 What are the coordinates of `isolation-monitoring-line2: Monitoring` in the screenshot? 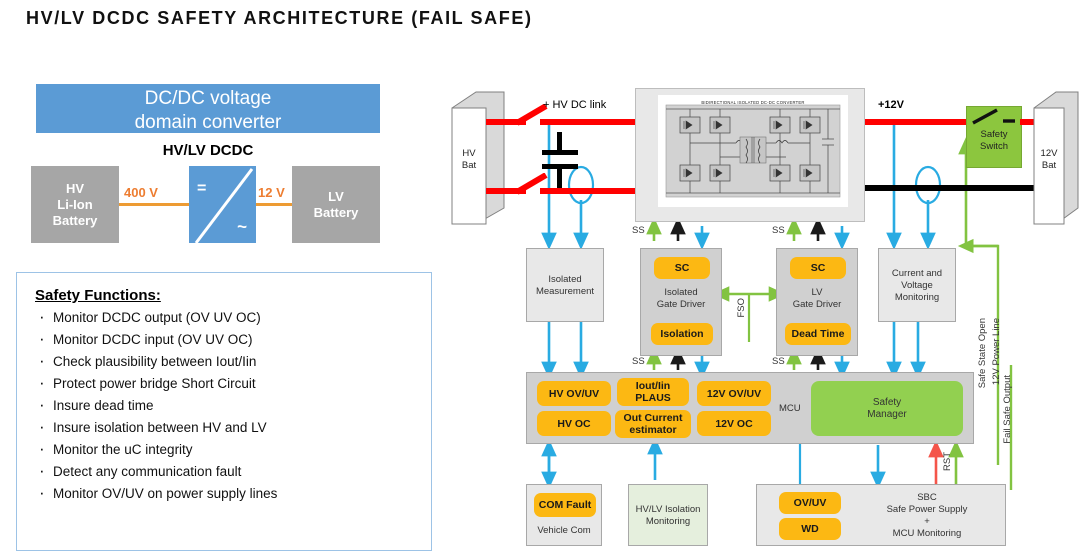 It's located at (668, 521).